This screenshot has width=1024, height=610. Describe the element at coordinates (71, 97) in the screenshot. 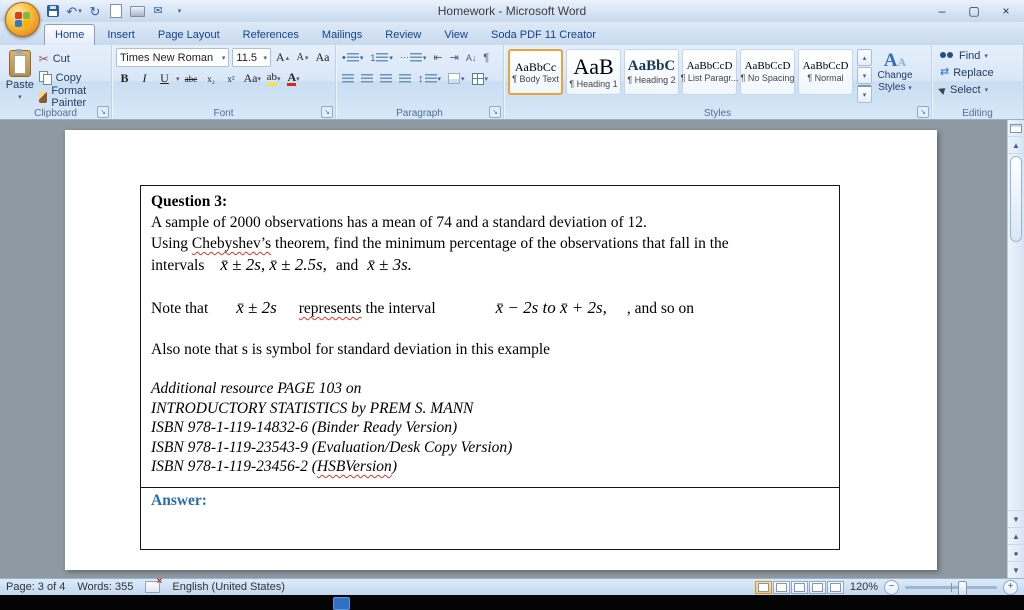

I see `format-painter-button: Format Painter` at that location.